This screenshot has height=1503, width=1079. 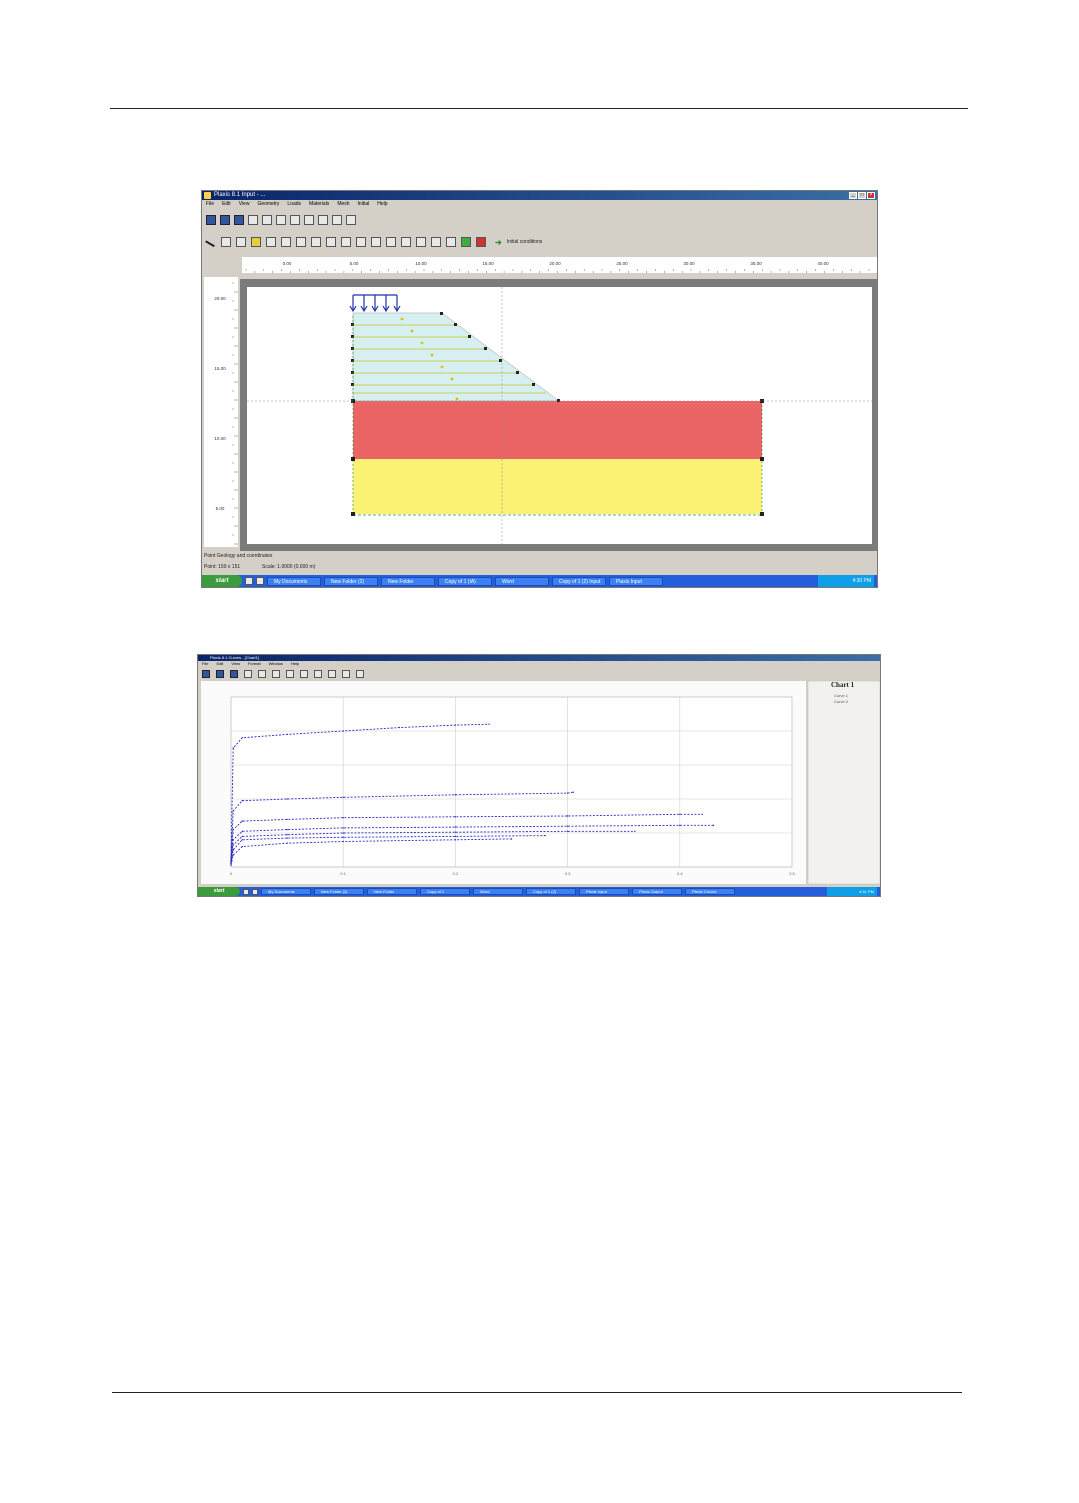 What do you see at coordinates (823, 263) in the screenshot?
I see `ruler-tick-label: 40.00` at bounding box center [823, 263].